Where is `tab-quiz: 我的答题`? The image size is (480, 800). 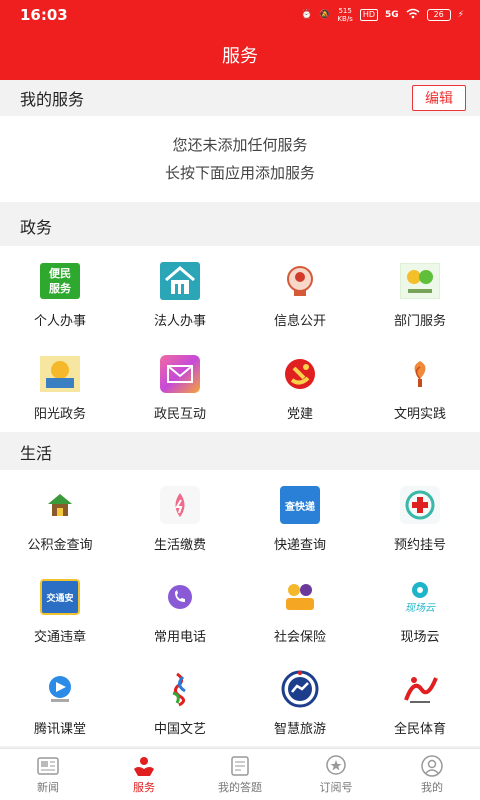
tab-quiz: 我的答题 is located at coordinates (240, 774).